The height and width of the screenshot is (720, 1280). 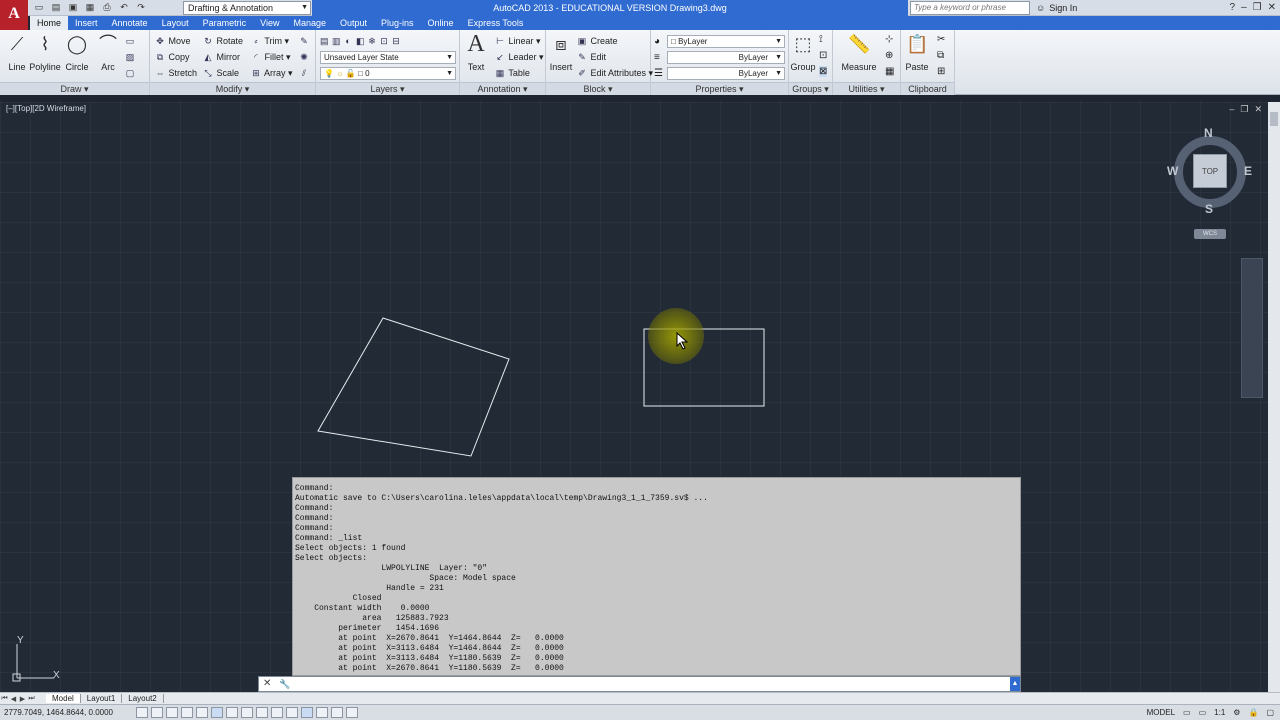 What do you see at coordinates (284, 684) in the screenshot?
I see `wrench-icon: 🔧` at bounding box center [284, 684].